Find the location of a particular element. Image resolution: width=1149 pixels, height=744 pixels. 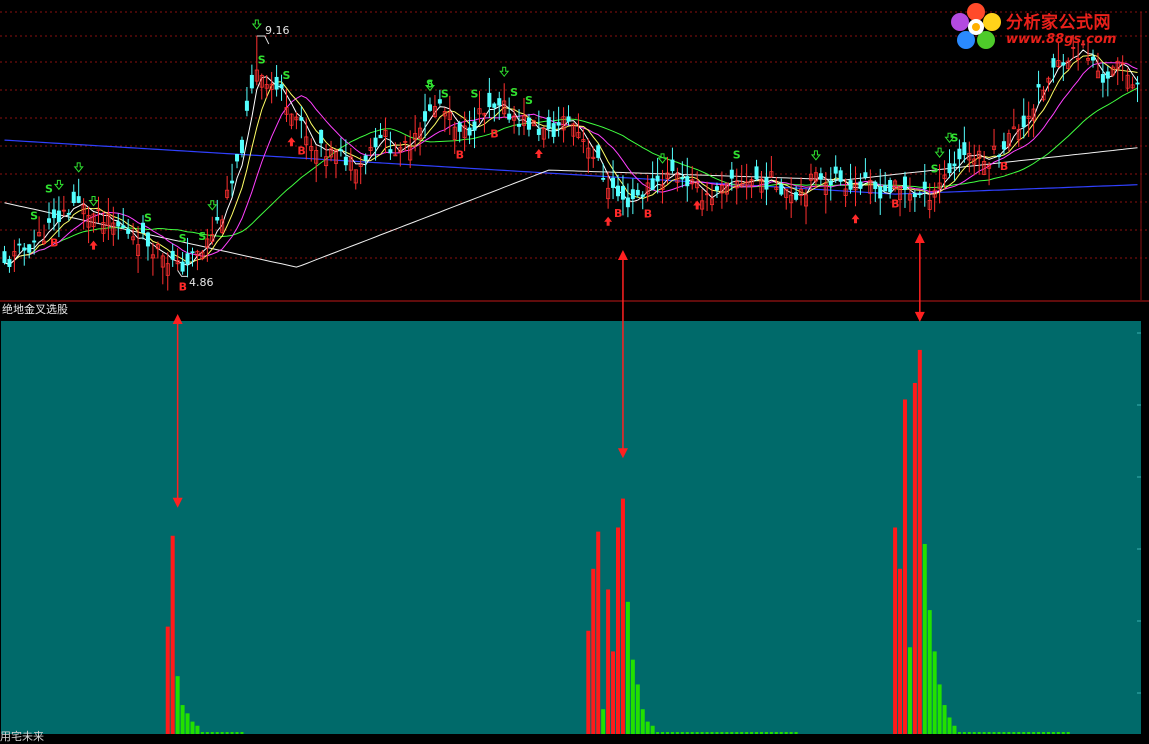

flower-logo-icon is located at coordinates (976, 26).